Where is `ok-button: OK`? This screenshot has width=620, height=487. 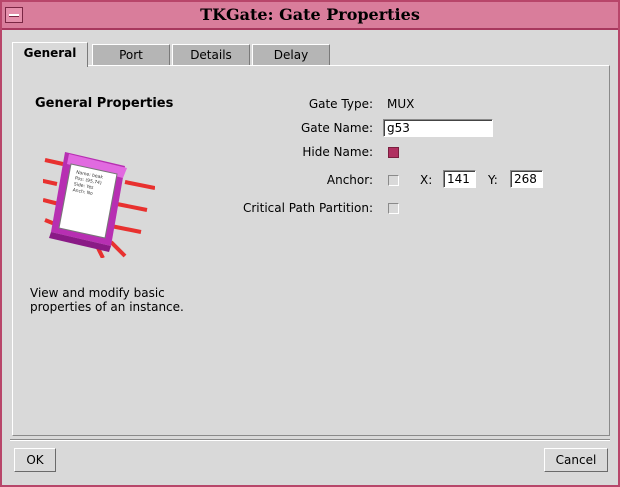 ok-button: OK is located at coordinates (35, 460).